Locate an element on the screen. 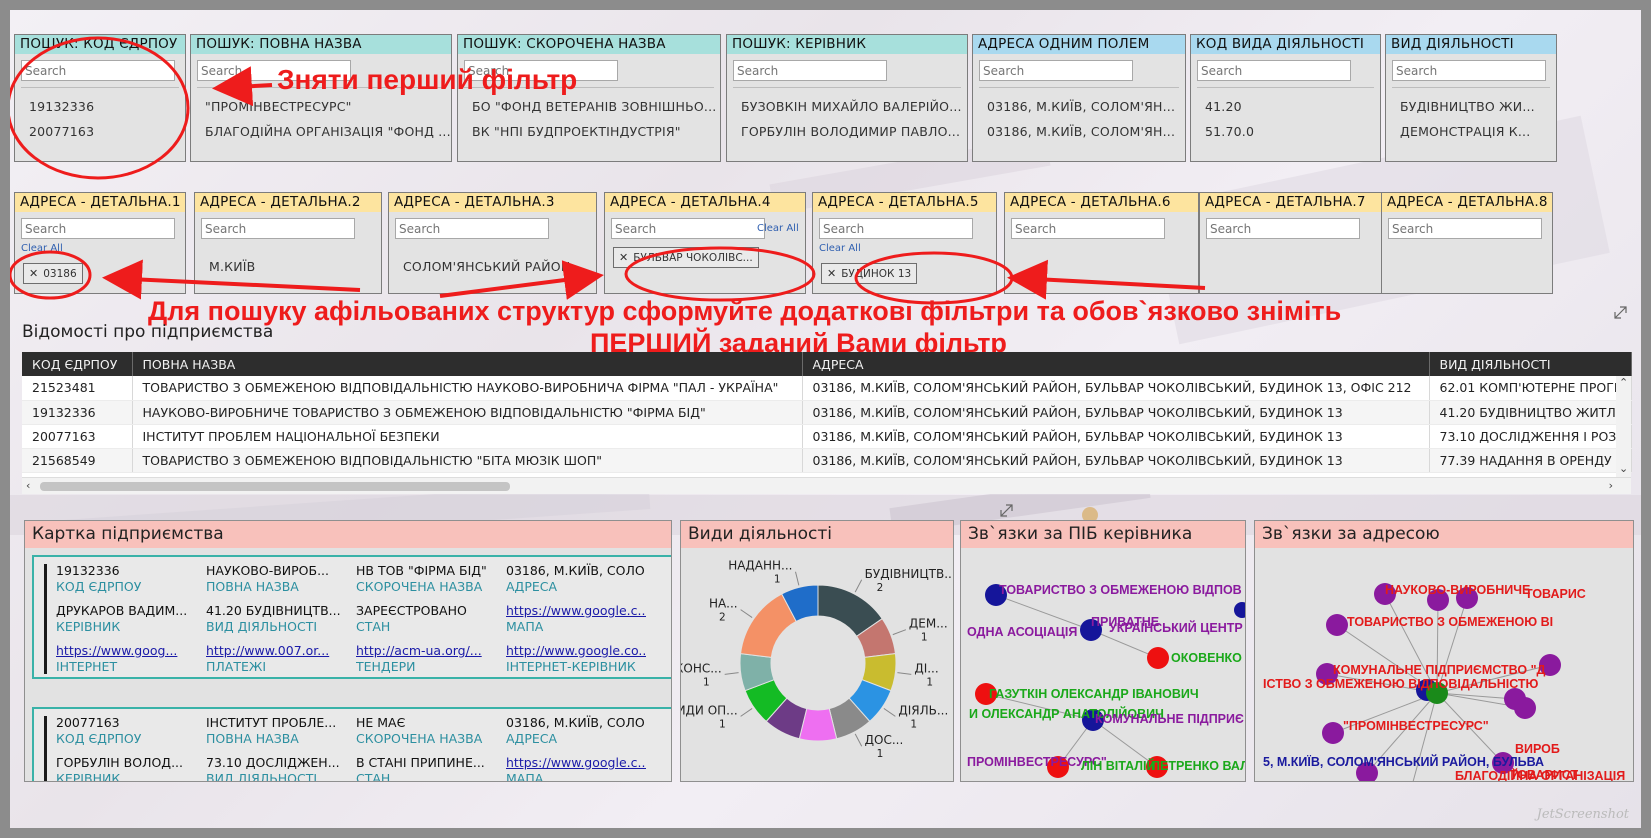 The height and width of the screenshot is (838, 1651). slicer-item: 41.20 is located at coordinates (1223, 106).